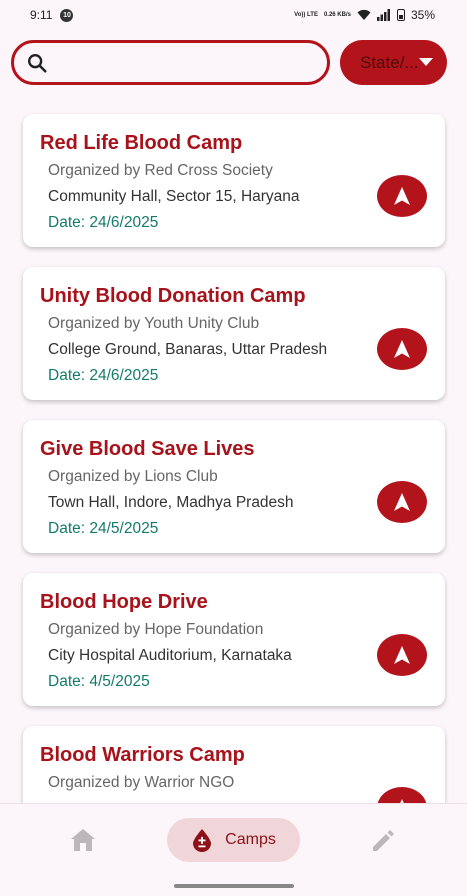 This screenshot has width=467, height=896. I want to click on camp-location: Town Hall, Indore, Madhya Pradesh, so click(171, 502).